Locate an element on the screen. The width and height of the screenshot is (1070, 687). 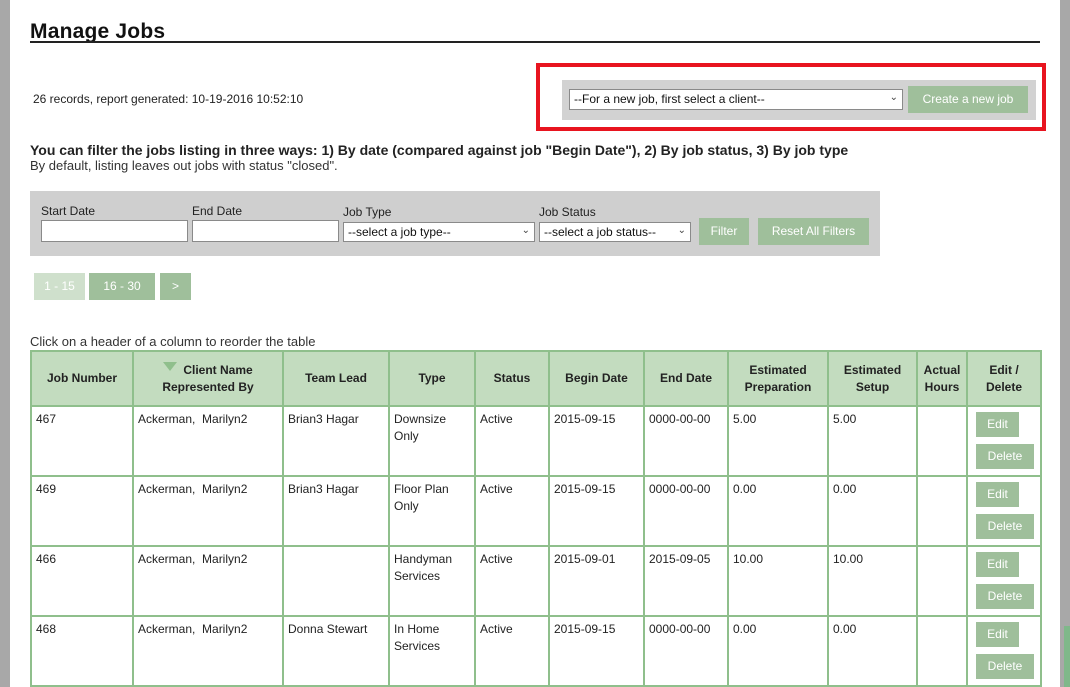
header-type-label: Type is located at coordinates (432, 378).